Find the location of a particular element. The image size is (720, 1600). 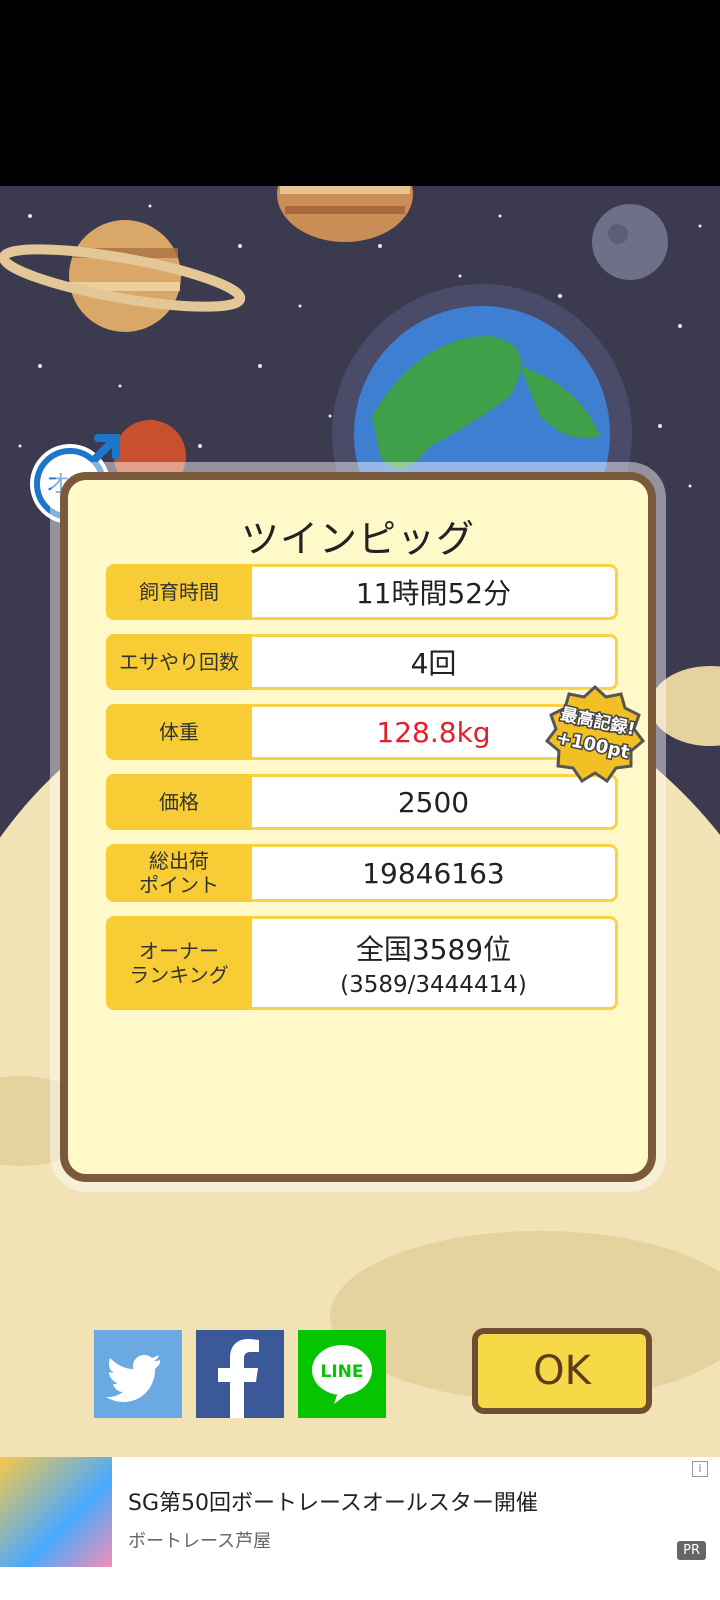

pet-name: ツインピッグ is located at coordinates (357, 539).